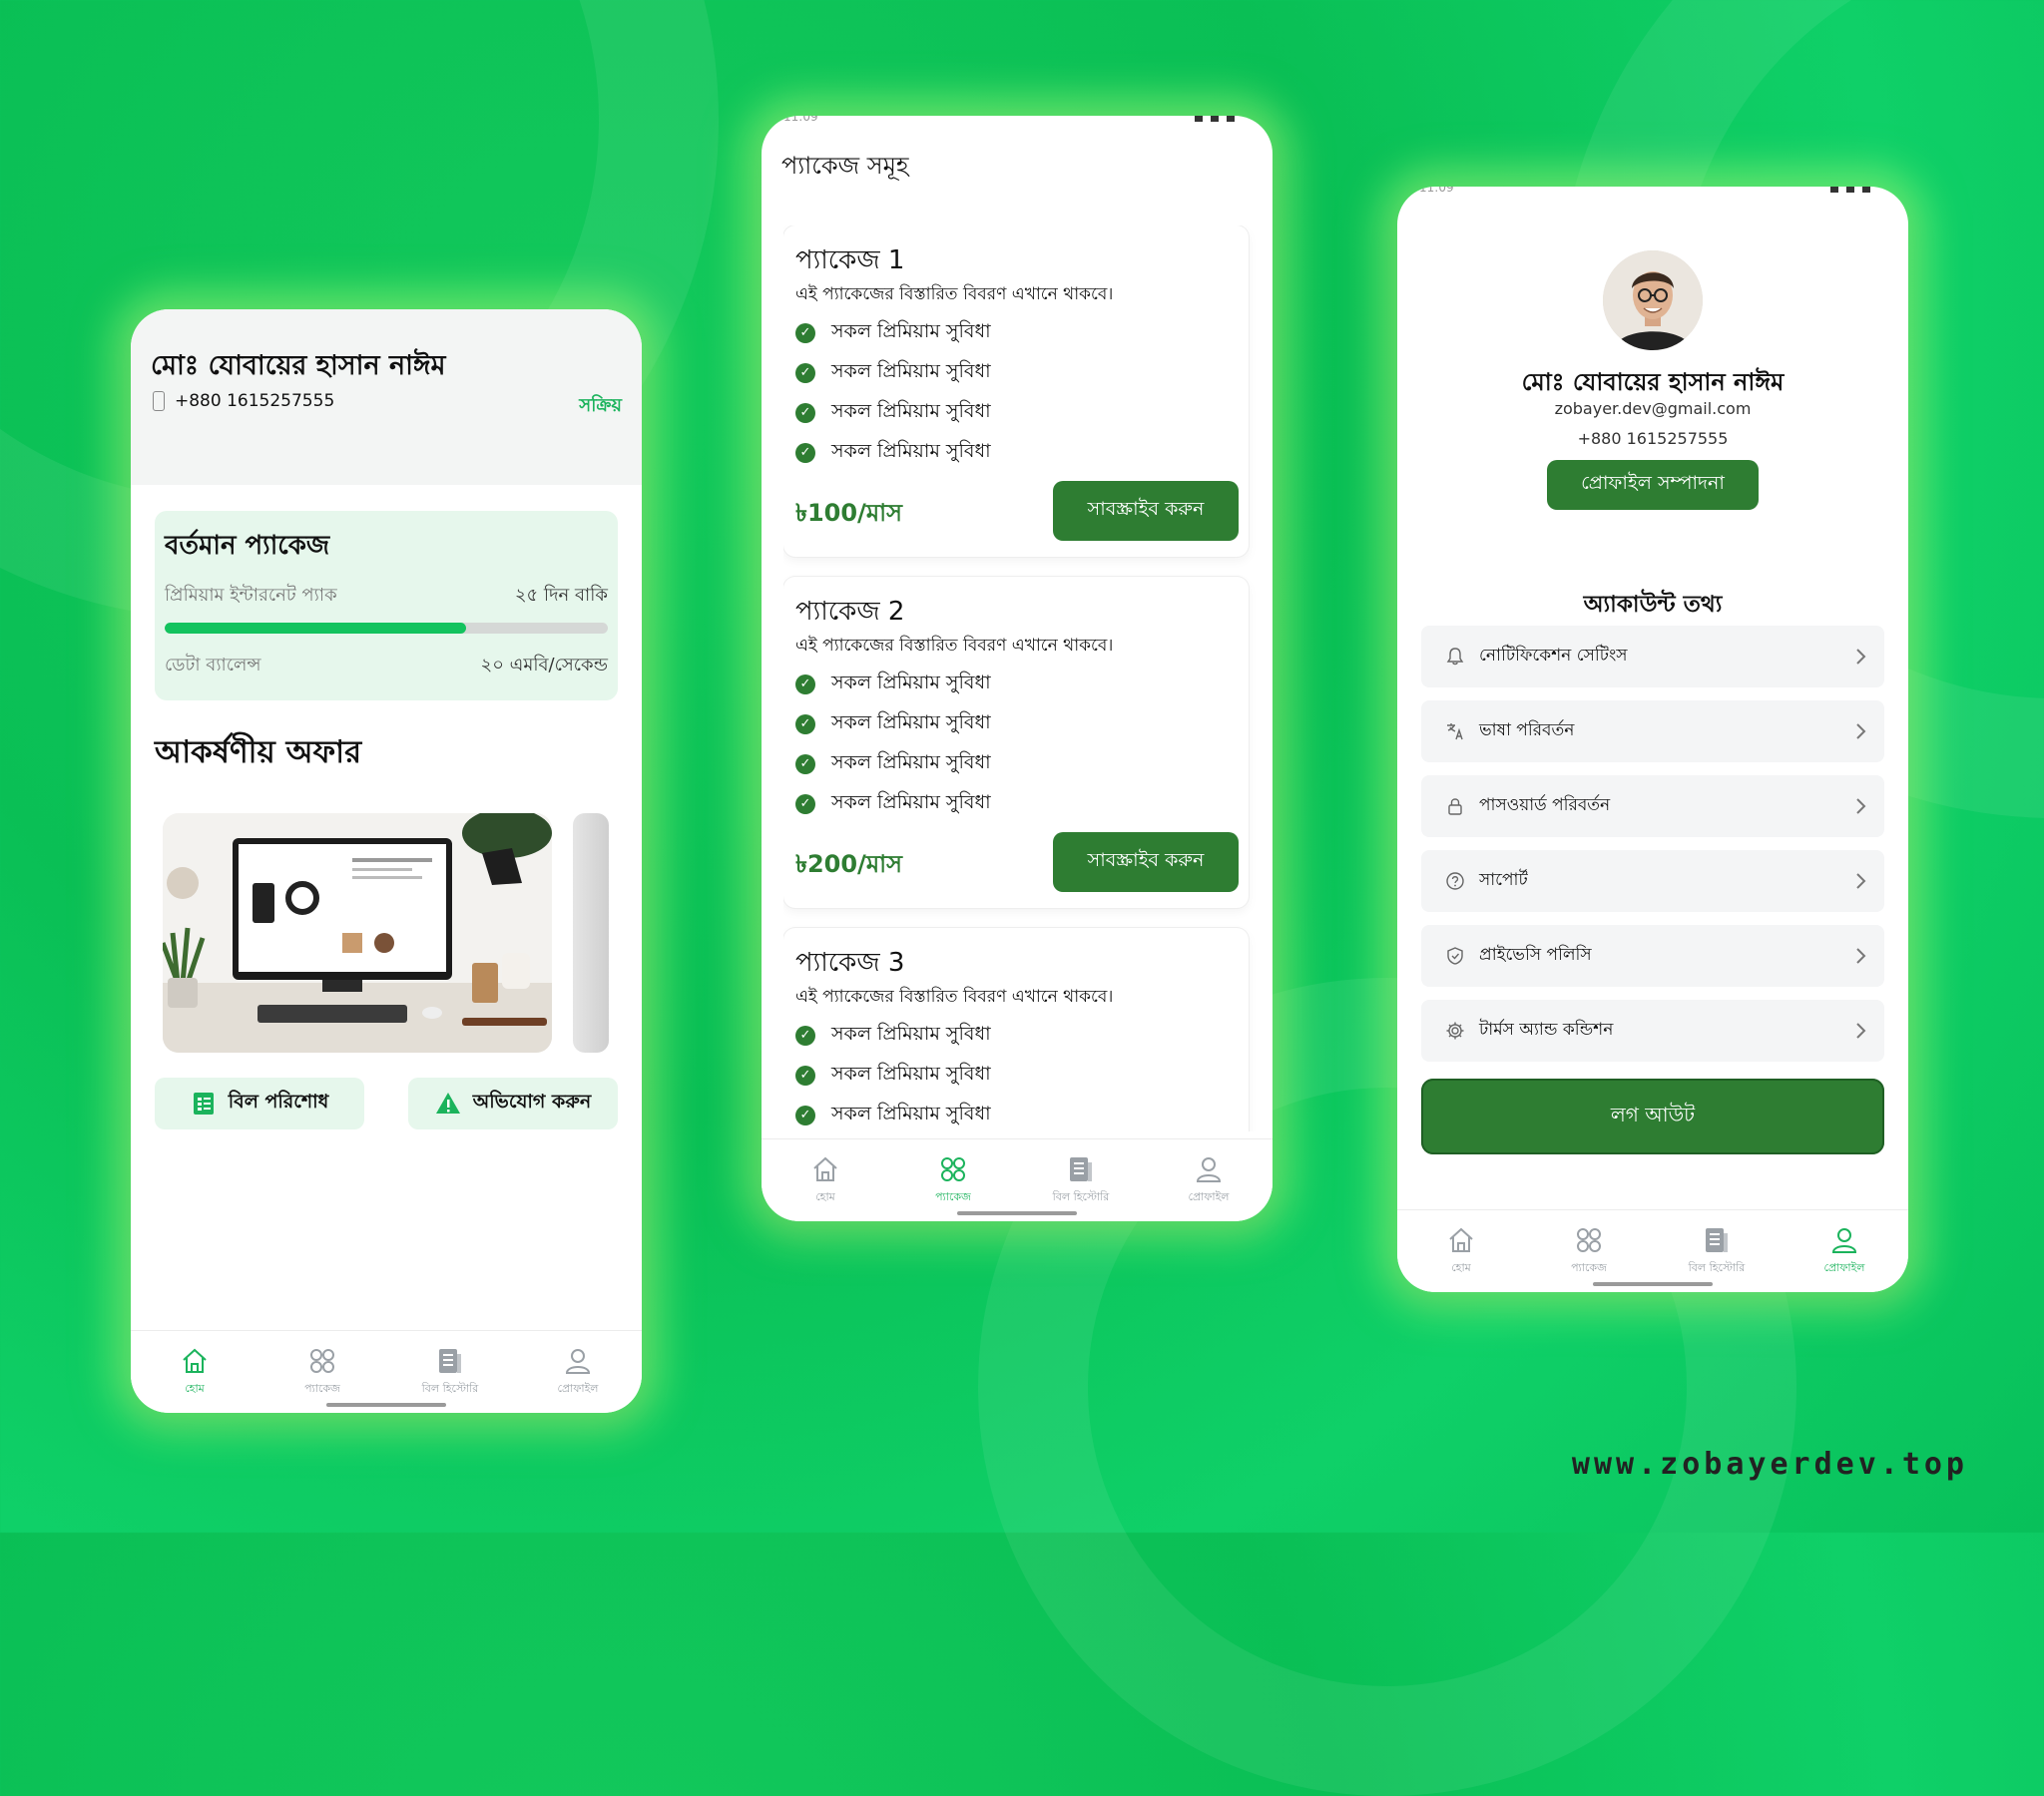 The image size is (2044, 1796). I want to click on shield-icon, so click(1455, 956).